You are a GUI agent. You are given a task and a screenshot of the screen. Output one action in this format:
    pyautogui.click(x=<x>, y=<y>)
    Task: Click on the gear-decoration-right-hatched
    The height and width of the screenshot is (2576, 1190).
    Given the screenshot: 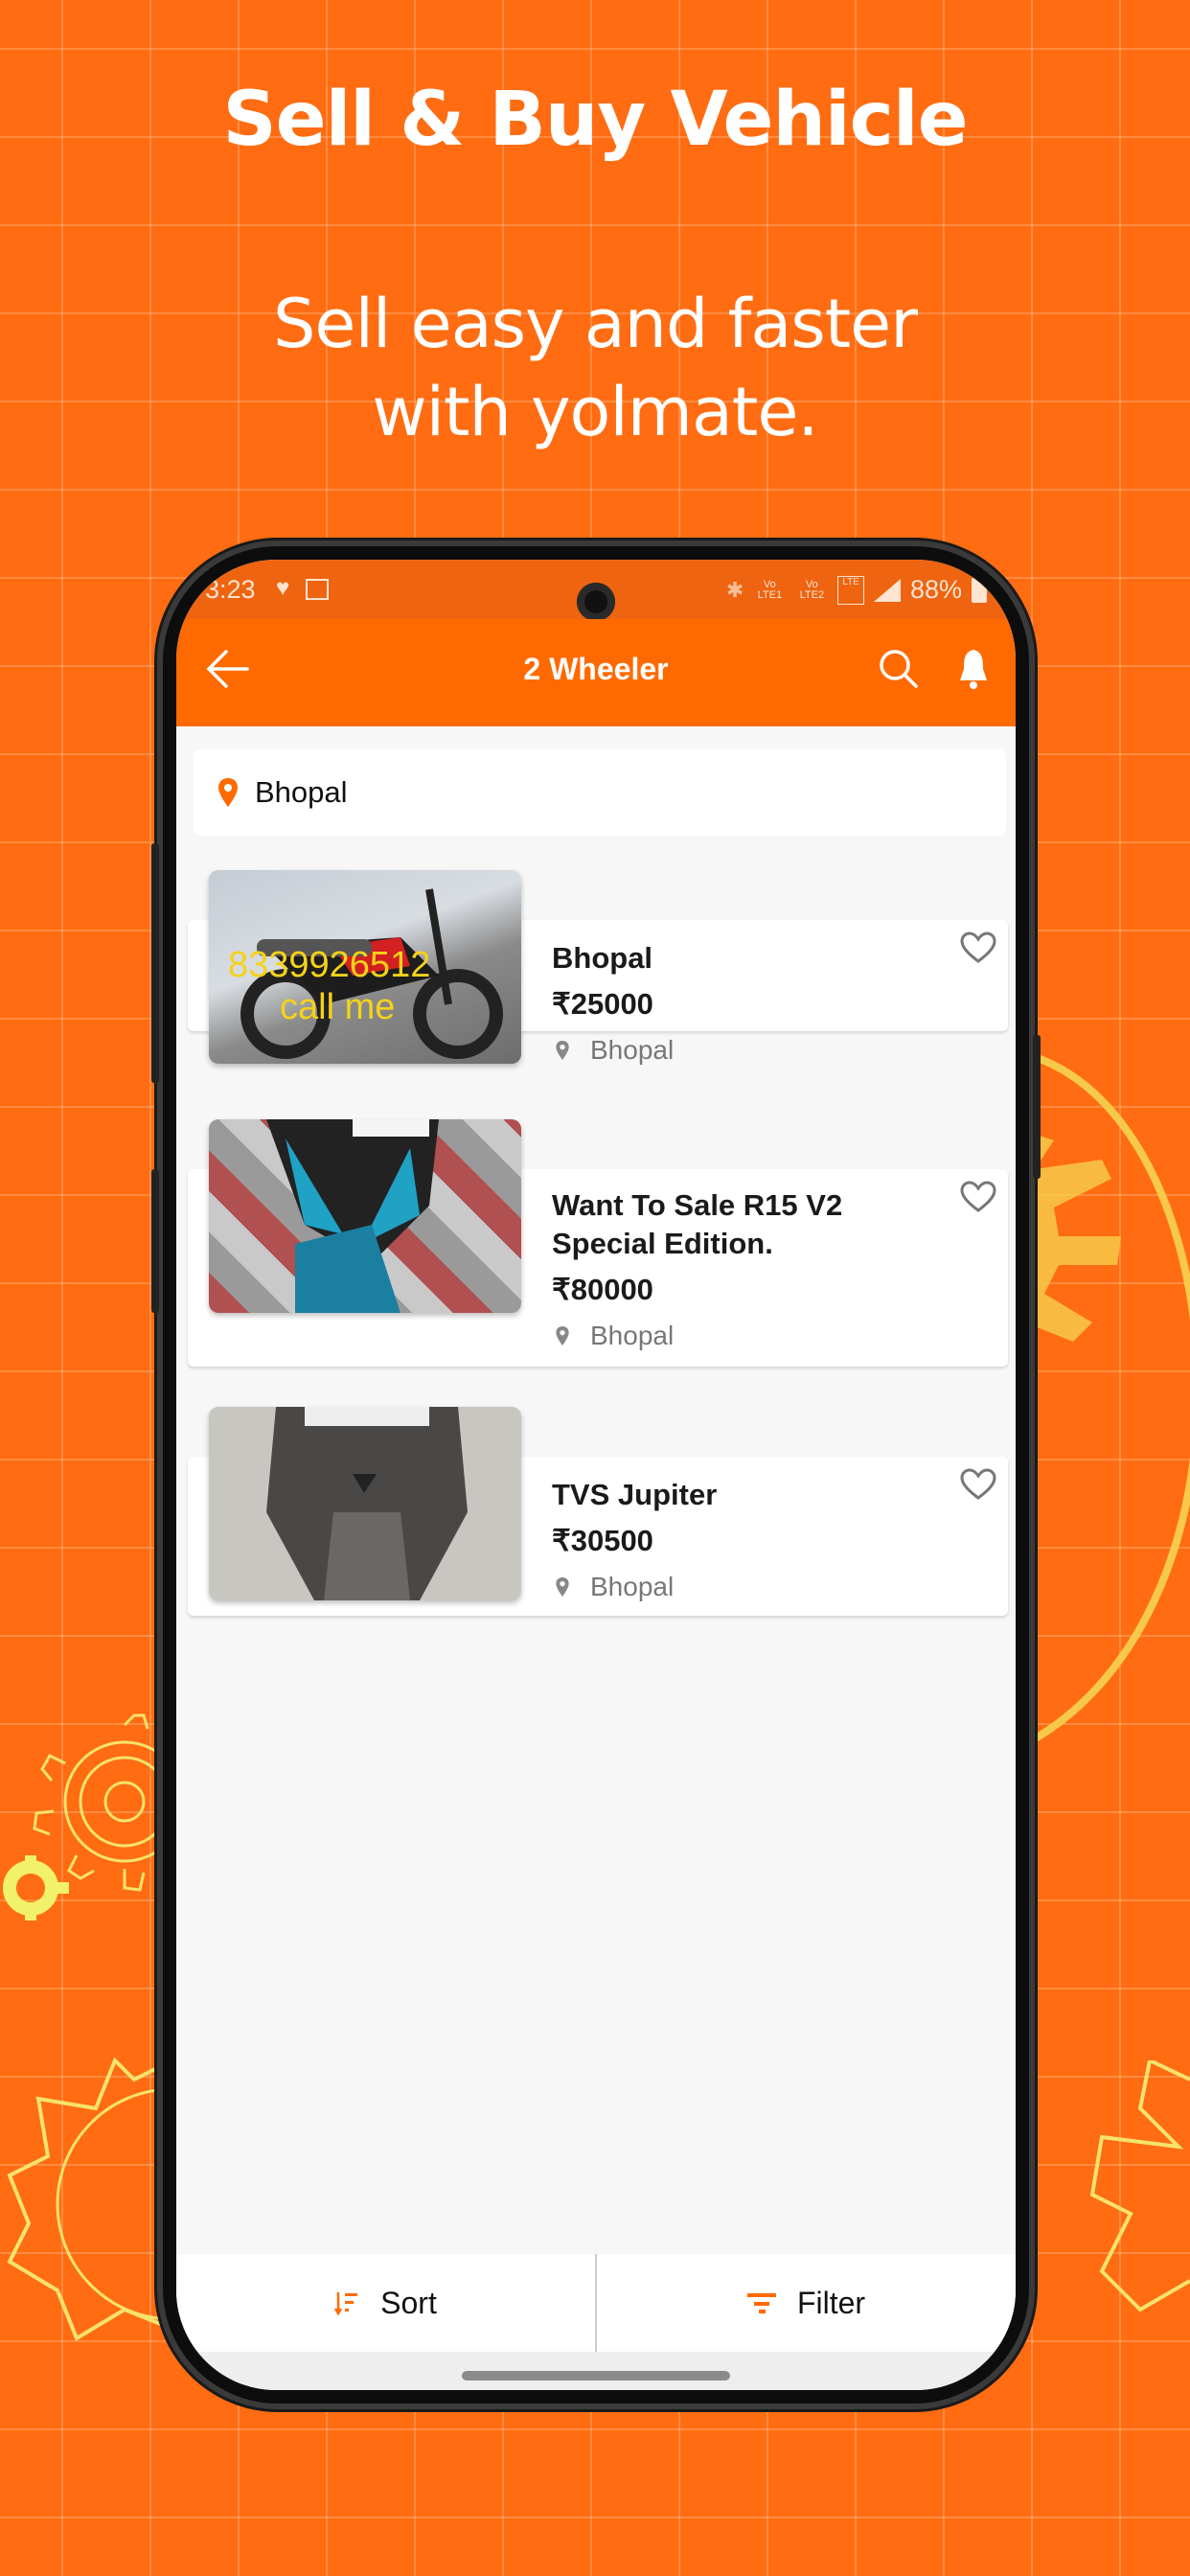 What is the action you would take?
    pyautogui.click(x=1139, y=2186)
    